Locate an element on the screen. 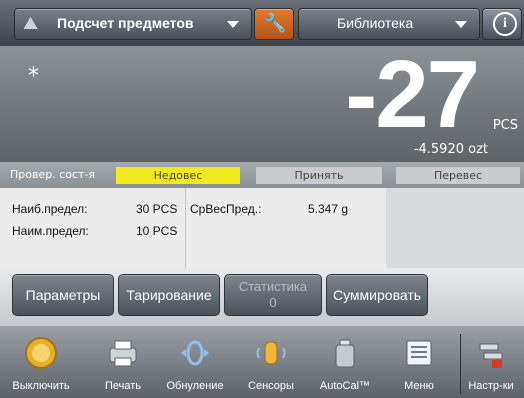 The width and height of the screenshot is (524, 398). secondary-weight-value: -4.5920 ozt is located at coordinates (450, 149).